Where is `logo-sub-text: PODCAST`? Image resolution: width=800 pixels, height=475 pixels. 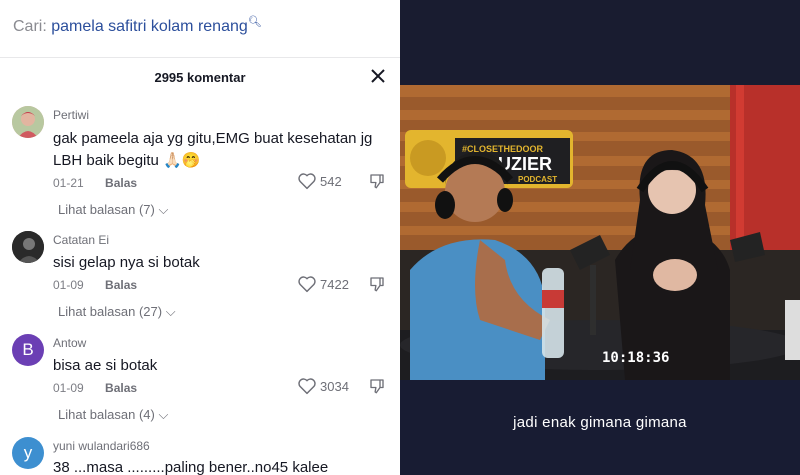
logo-sub-text: PODCAST is located at coordinates (537, 179).